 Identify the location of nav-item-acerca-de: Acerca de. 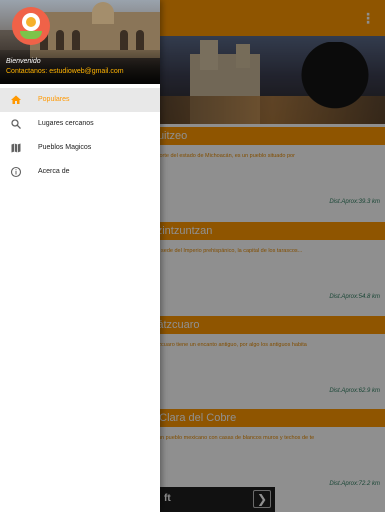
(80, 172).